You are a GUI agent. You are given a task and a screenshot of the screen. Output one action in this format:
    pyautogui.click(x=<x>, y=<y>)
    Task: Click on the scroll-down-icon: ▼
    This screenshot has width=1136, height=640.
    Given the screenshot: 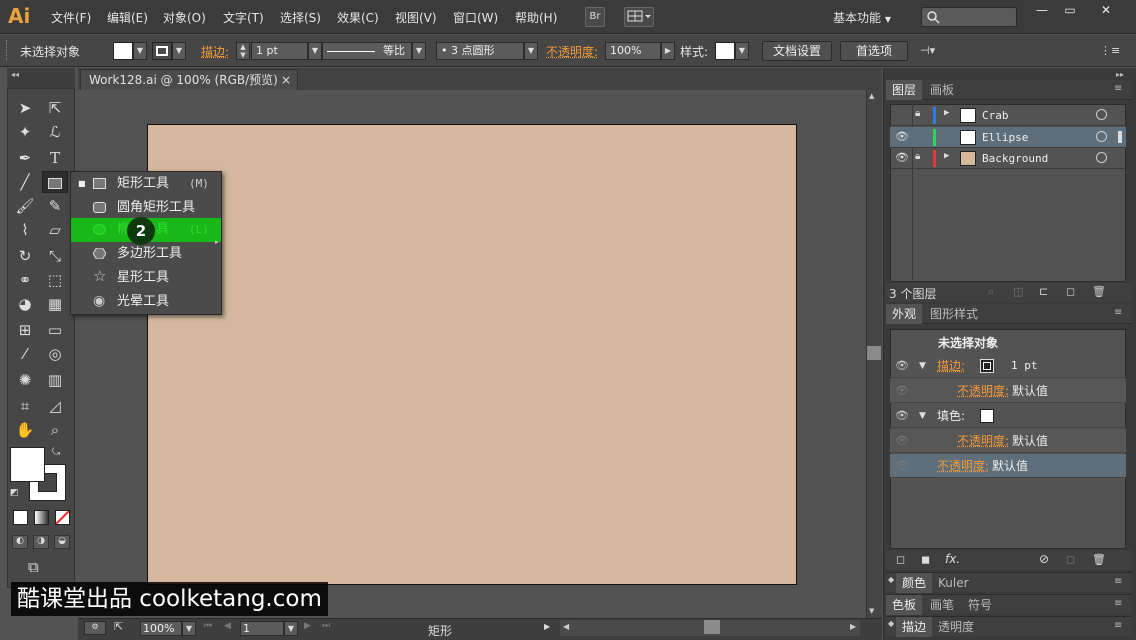 What is the action you would take?
    pyautogui.click(x=871, y=611)
    